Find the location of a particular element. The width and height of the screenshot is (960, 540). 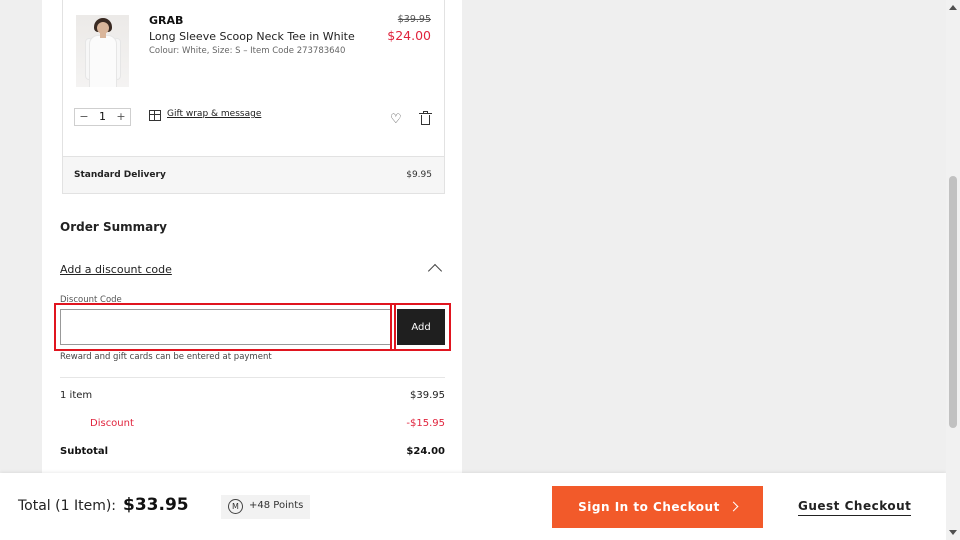

discount-code-input is located at coordinates (225, 327).